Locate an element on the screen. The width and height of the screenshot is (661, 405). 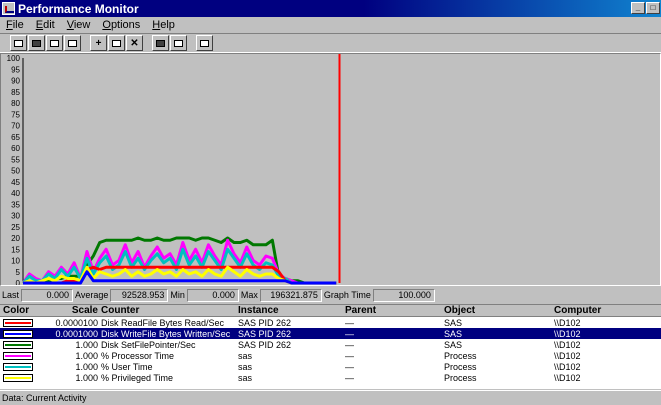
y-tick-label: 0 is located at coordinates (18, 282).